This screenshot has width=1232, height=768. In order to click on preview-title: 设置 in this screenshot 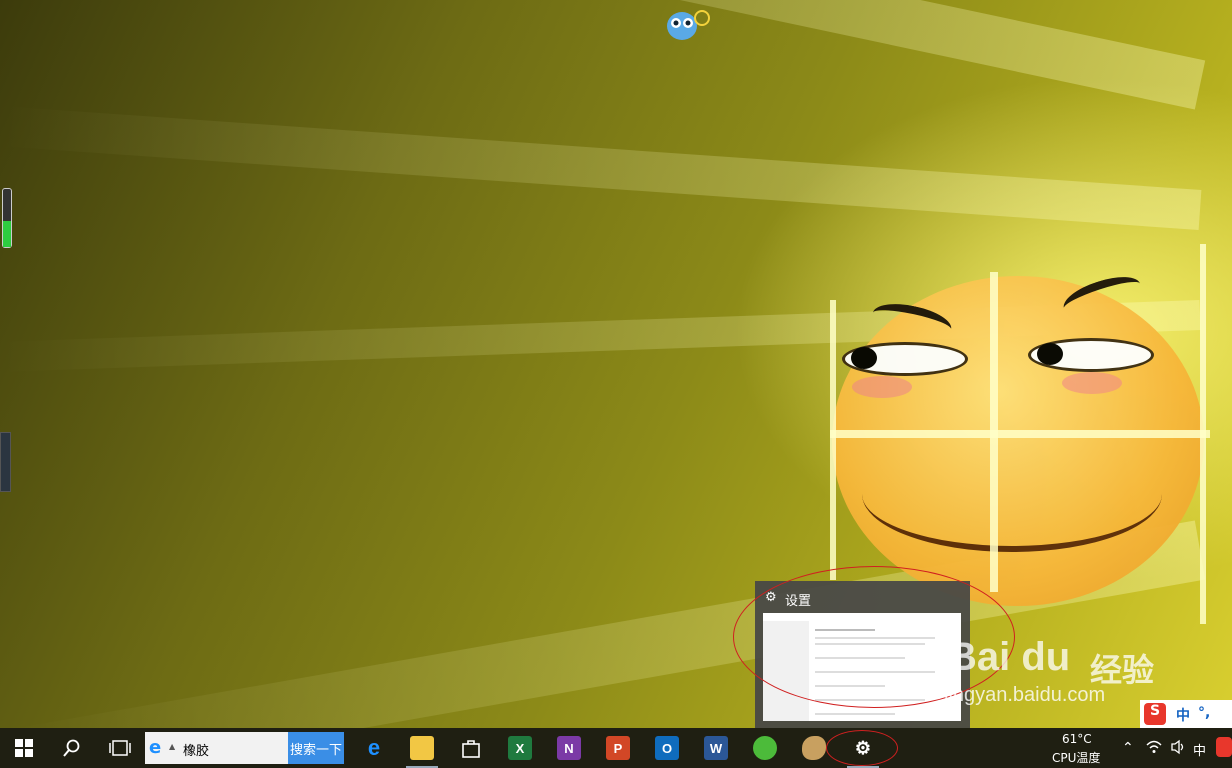, I will do `click(798, 601)`.